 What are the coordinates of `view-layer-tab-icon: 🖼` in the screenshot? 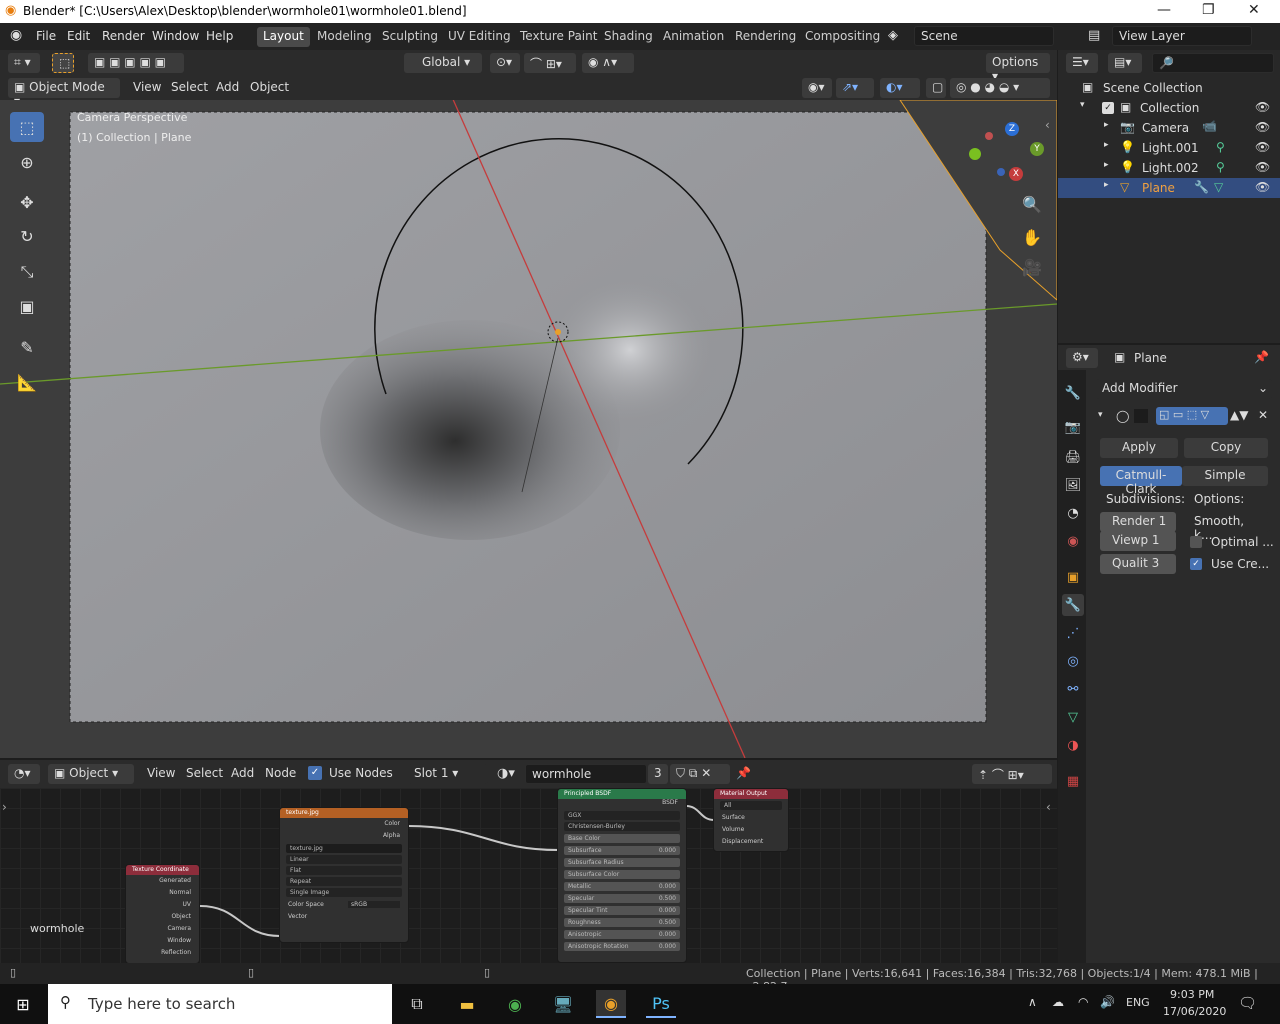 It's located at (1073, 485).